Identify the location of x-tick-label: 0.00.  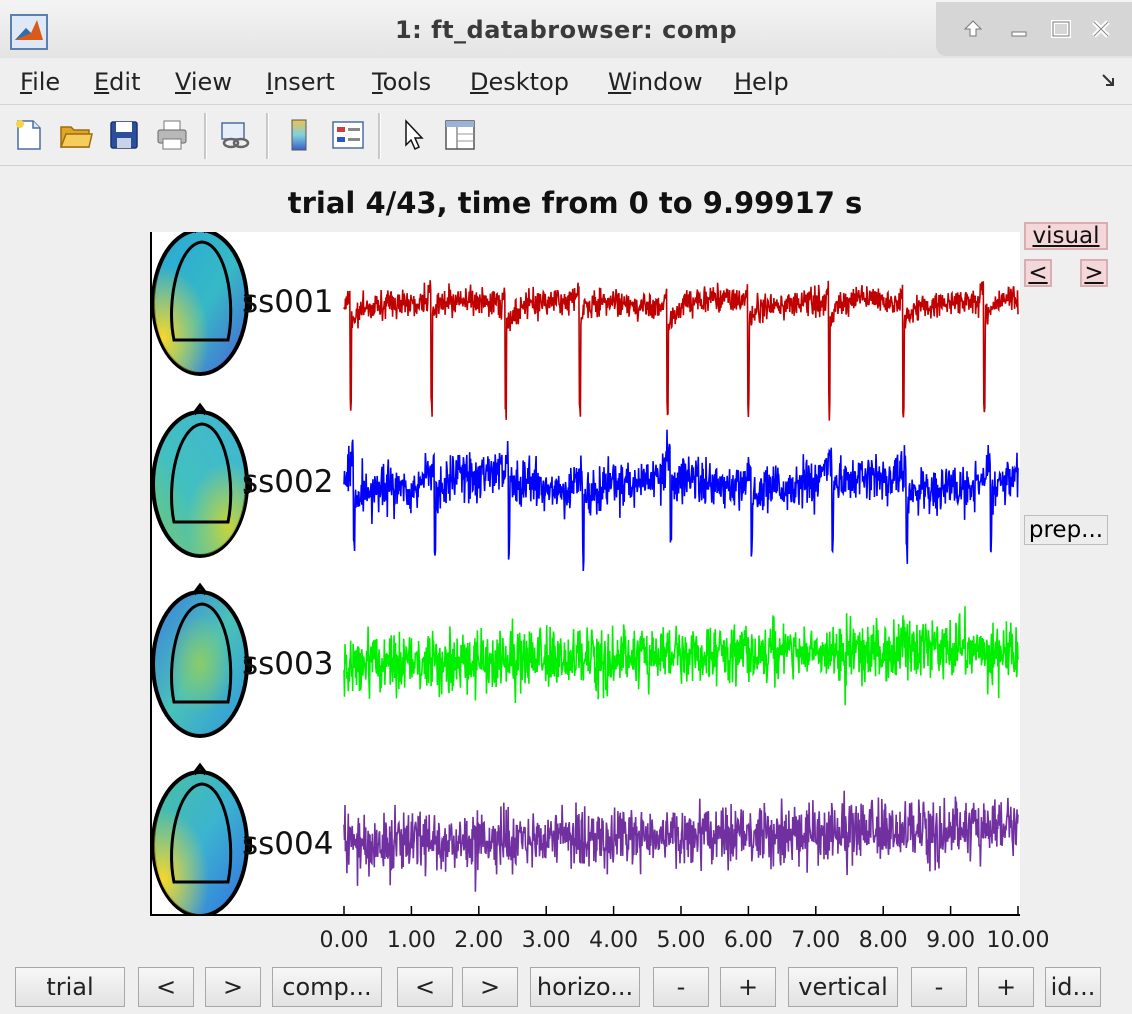
(344, 940).